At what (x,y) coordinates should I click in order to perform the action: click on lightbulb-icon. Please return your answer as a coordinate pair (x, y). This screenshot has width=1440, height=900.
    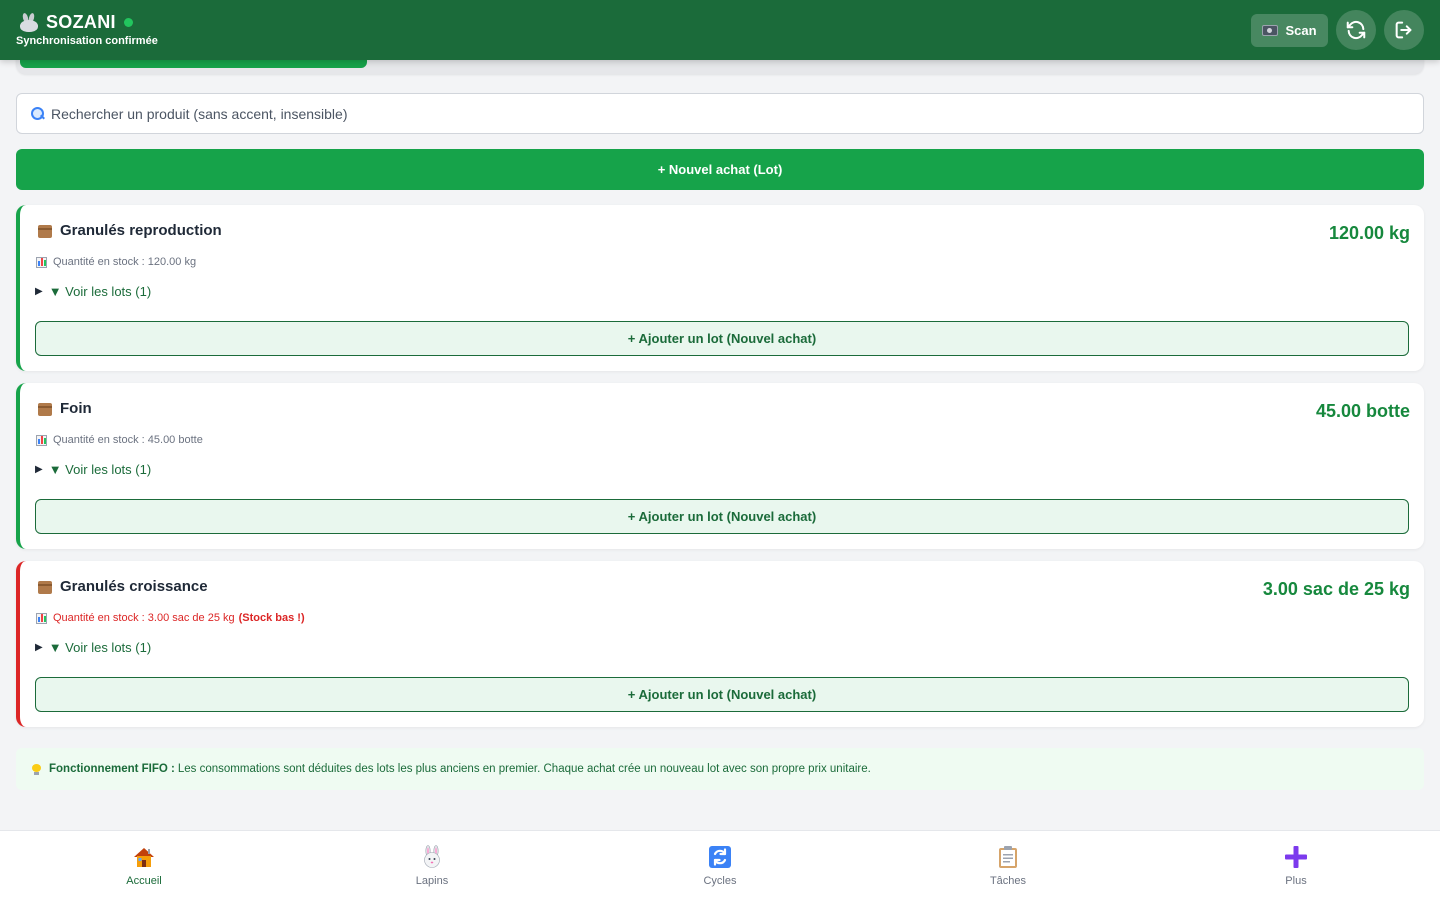
    Looking at the image, I should click on (36, 769).